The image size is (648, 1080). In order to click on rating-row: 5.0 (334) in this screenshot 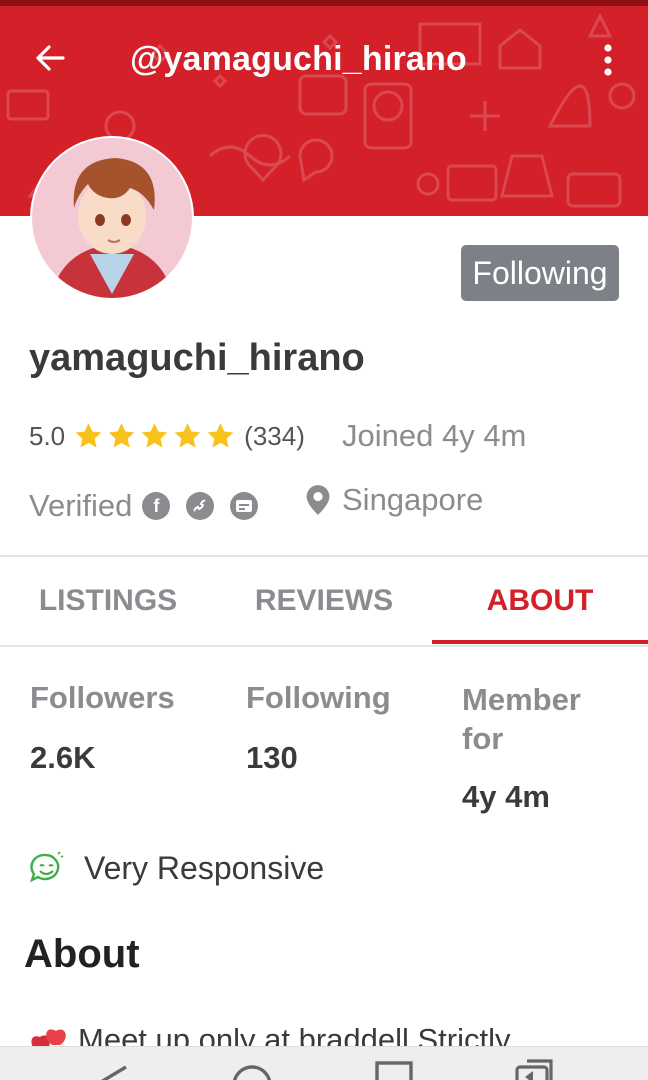, I will do `click(167, 436)`.